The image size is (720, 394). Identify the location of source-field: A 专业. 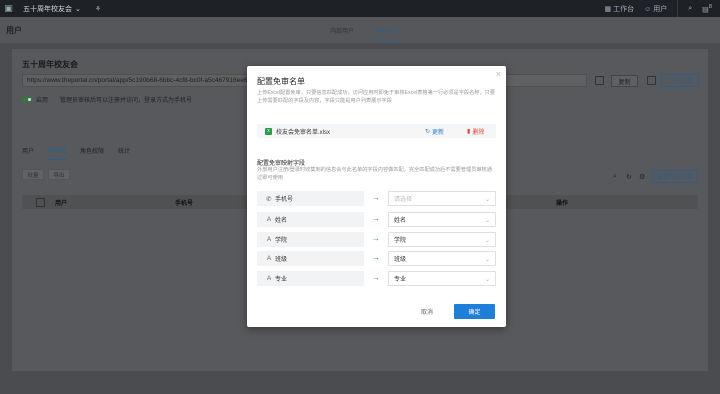
(310, 278).